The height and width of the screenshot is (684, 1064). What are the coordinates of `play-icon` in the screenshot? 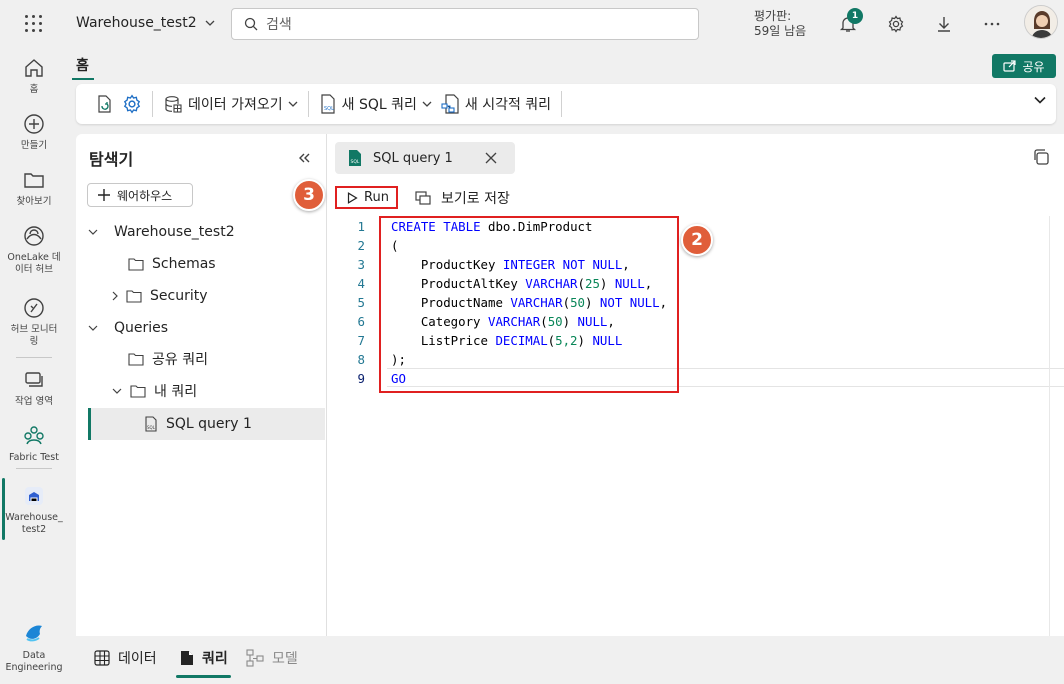 It's located at (352, 197).